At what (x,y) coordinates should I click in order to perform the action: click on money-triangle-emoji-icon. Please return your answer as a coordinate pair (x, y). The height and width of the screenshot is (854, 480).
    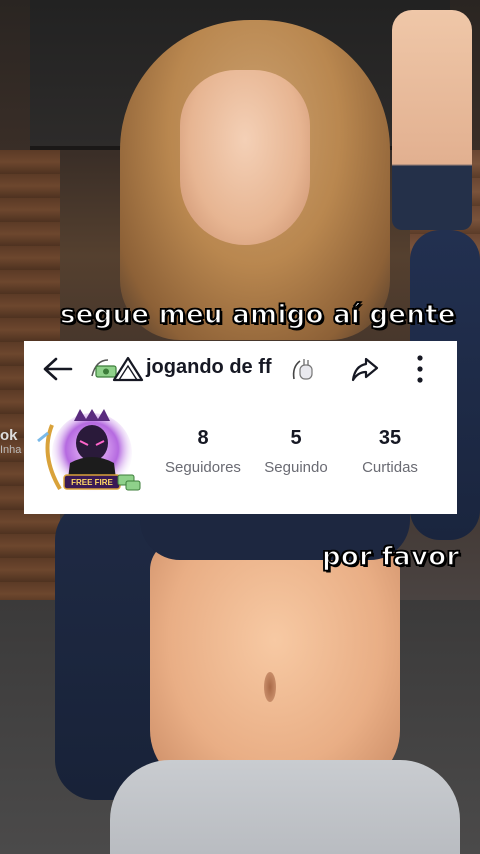
    Looking at the image, I should click on (117, 369).